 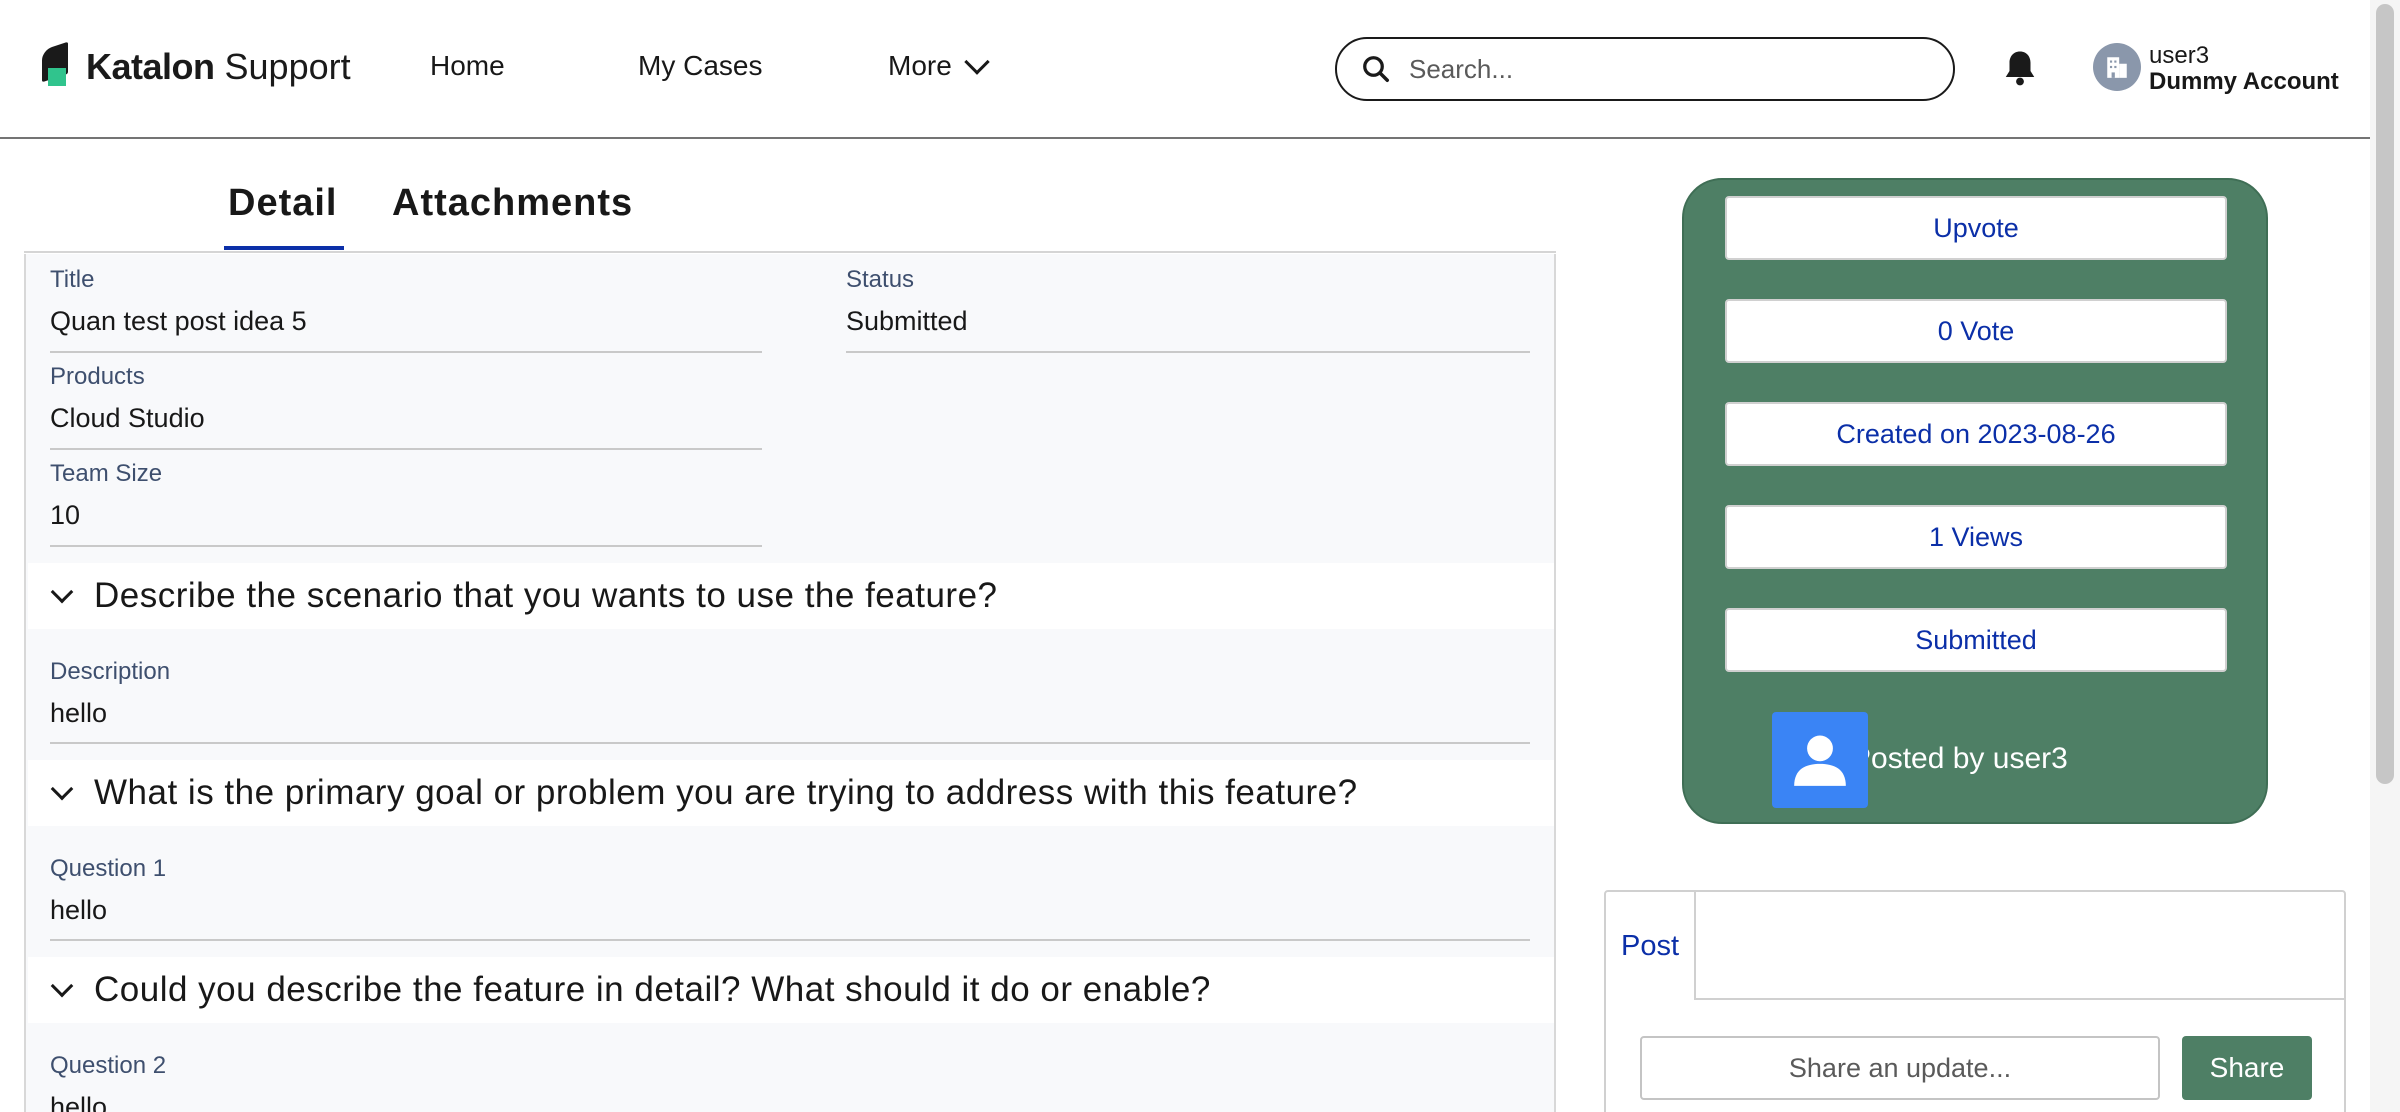 What do you see at coordinates (1959, 758) in the screenshot?
I see `posted-by-text: Posted by user3` at bounding box center [1959, 758].